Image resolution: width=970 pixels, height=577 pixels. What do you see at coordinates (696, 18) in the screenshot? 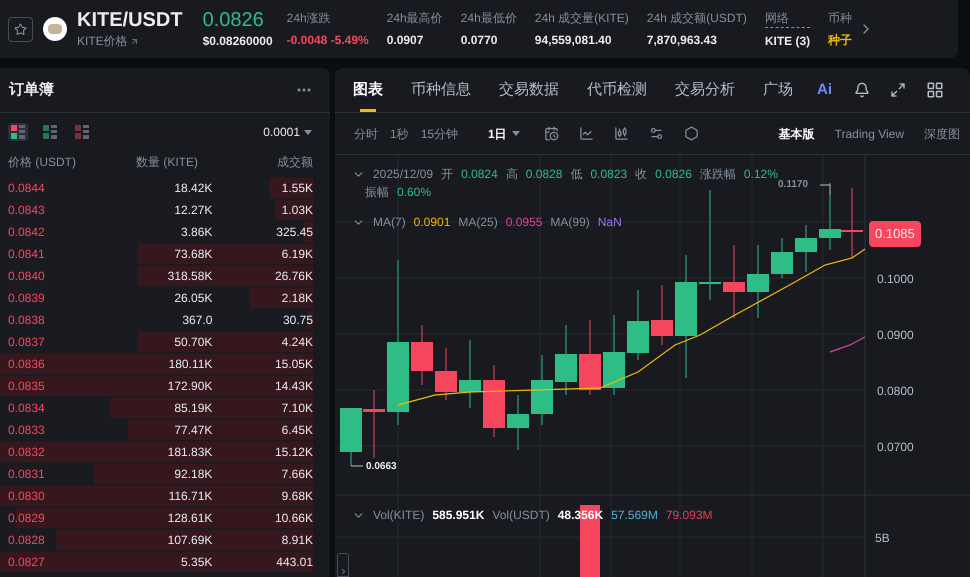
I see `stat-label: 24h 成交额(USDT)` at bounding box center [696, 18].